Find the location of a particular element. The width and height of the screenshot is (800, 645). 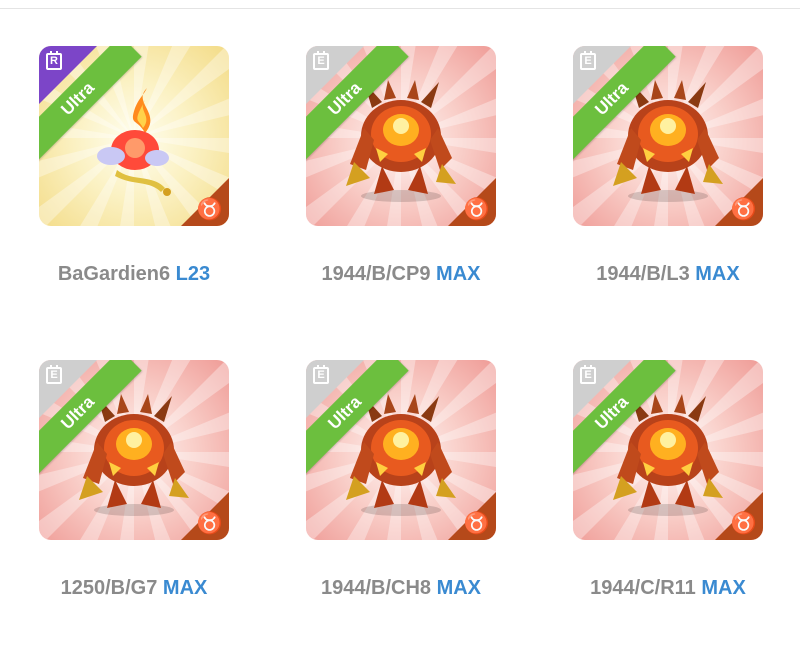

monster-card: E Ultra ♉ 1944/B/CH8 MAX is located at coordinates (401, 485).